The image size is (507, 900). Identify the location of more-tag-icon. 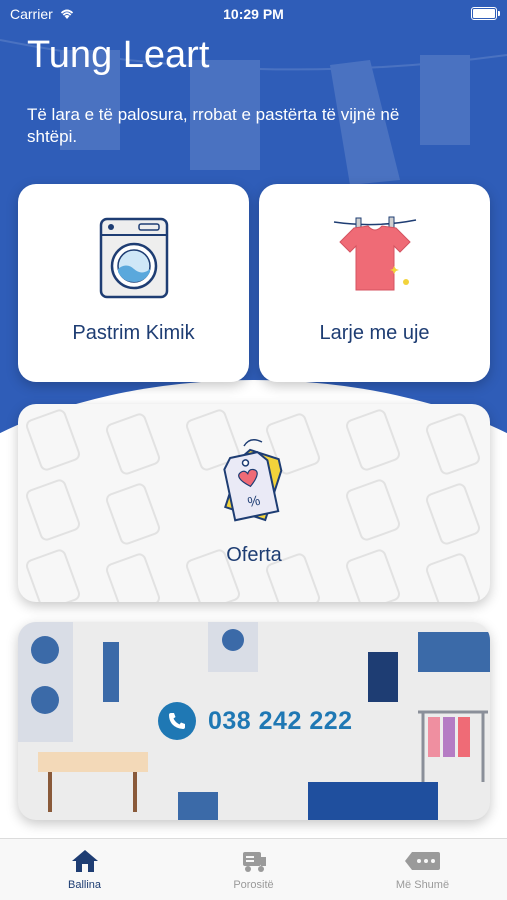
(422, 861).